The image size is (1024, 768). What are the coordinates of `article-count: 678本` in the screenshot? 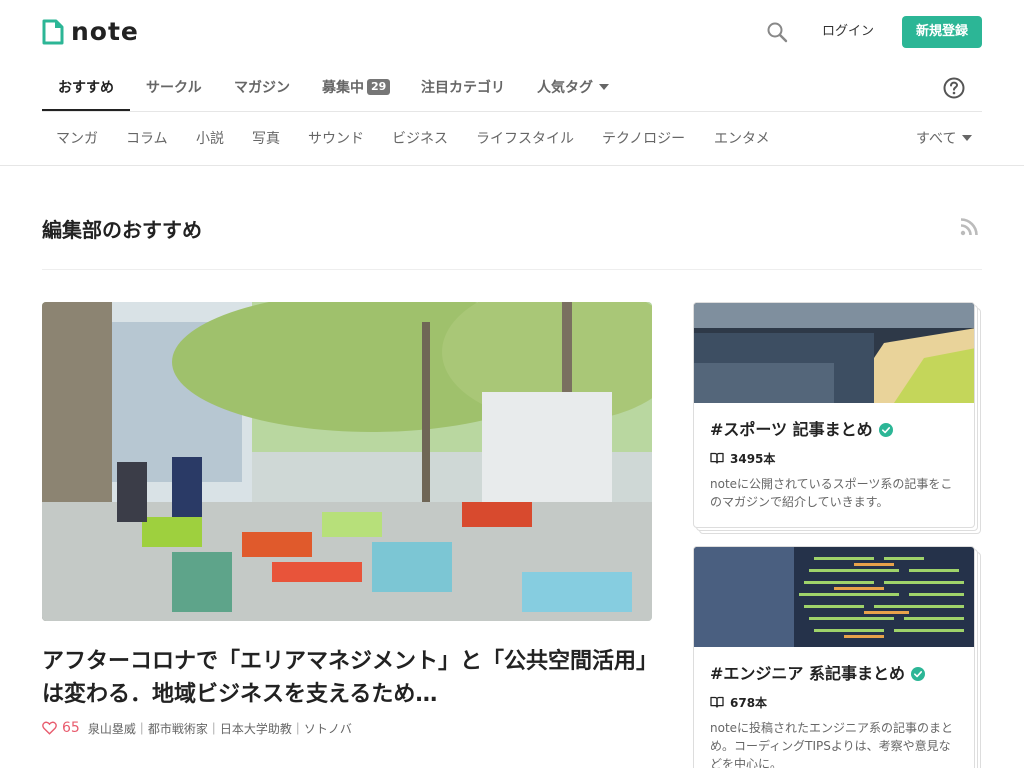 It's located at (834, 702).